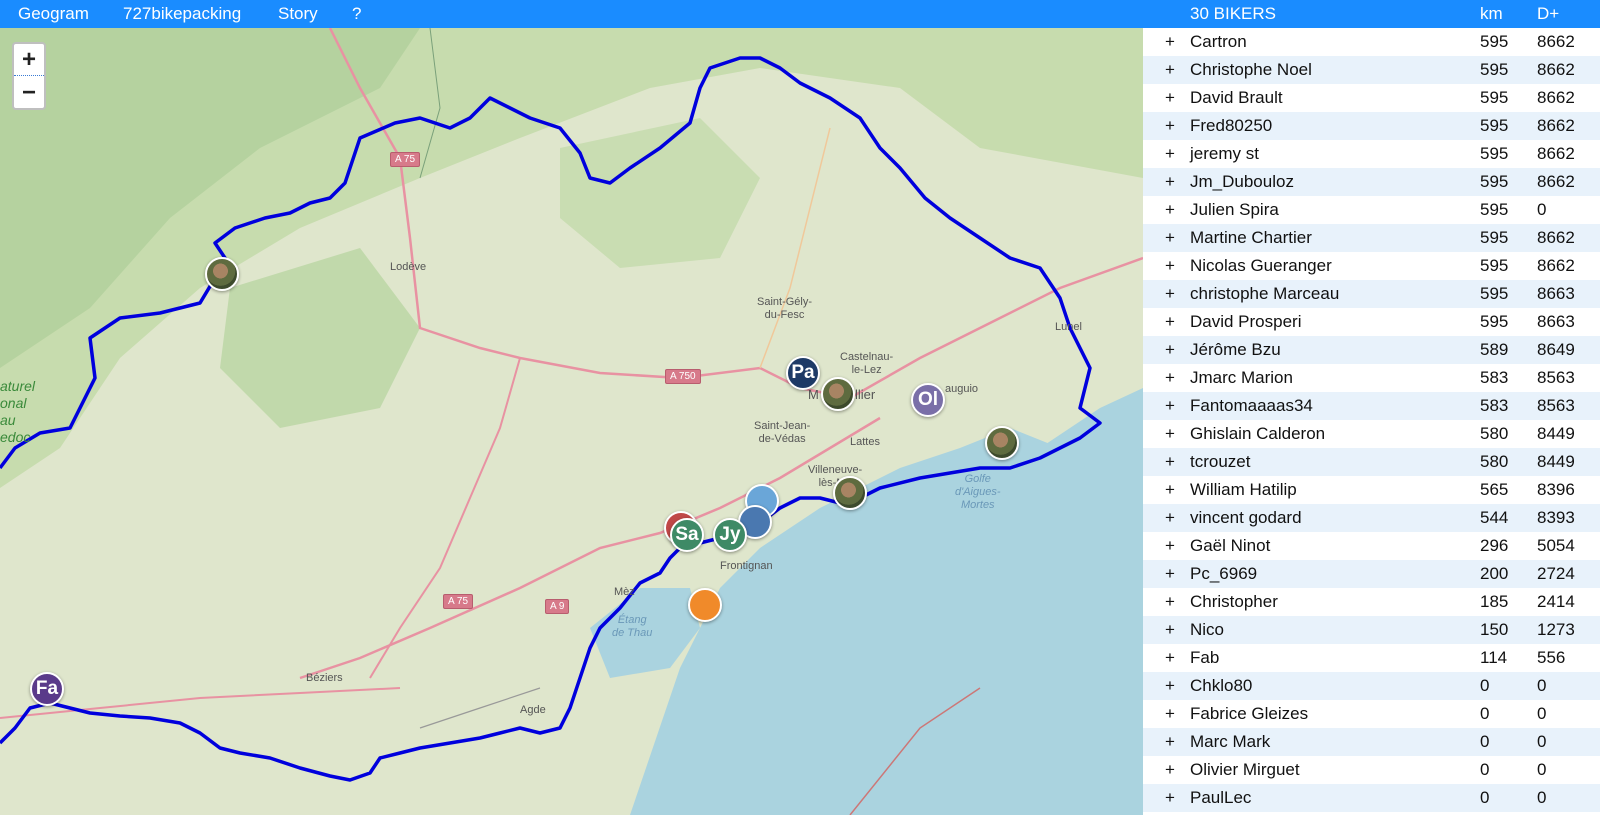 This screenshot has width=1600, height=815. I want to click on rider-row: + Christopher 185 2414, so click(1371, 602).